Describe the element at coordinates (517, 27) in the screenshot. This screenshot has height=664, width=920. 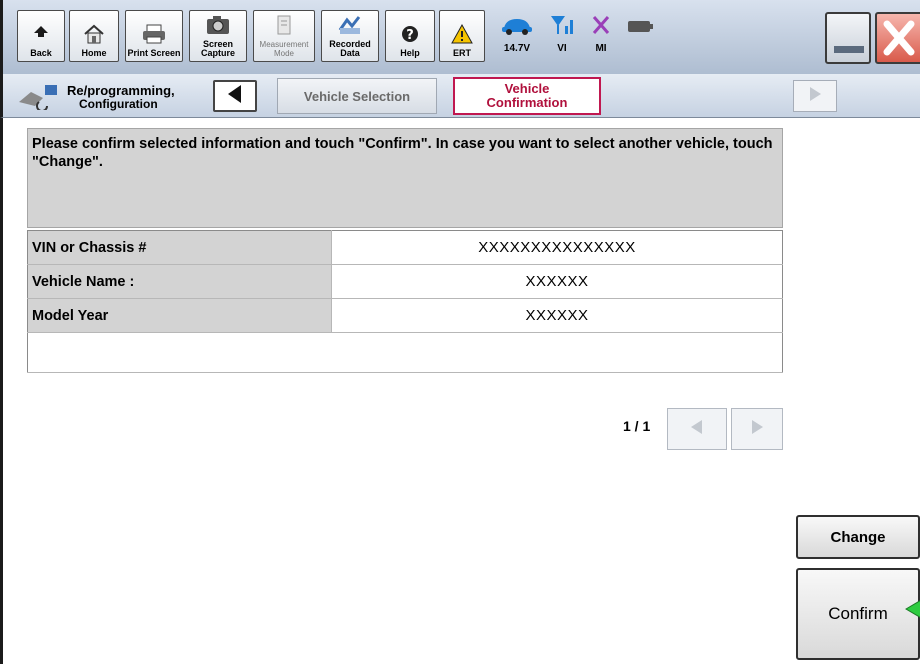
I see `car-battery-icon` at that location.